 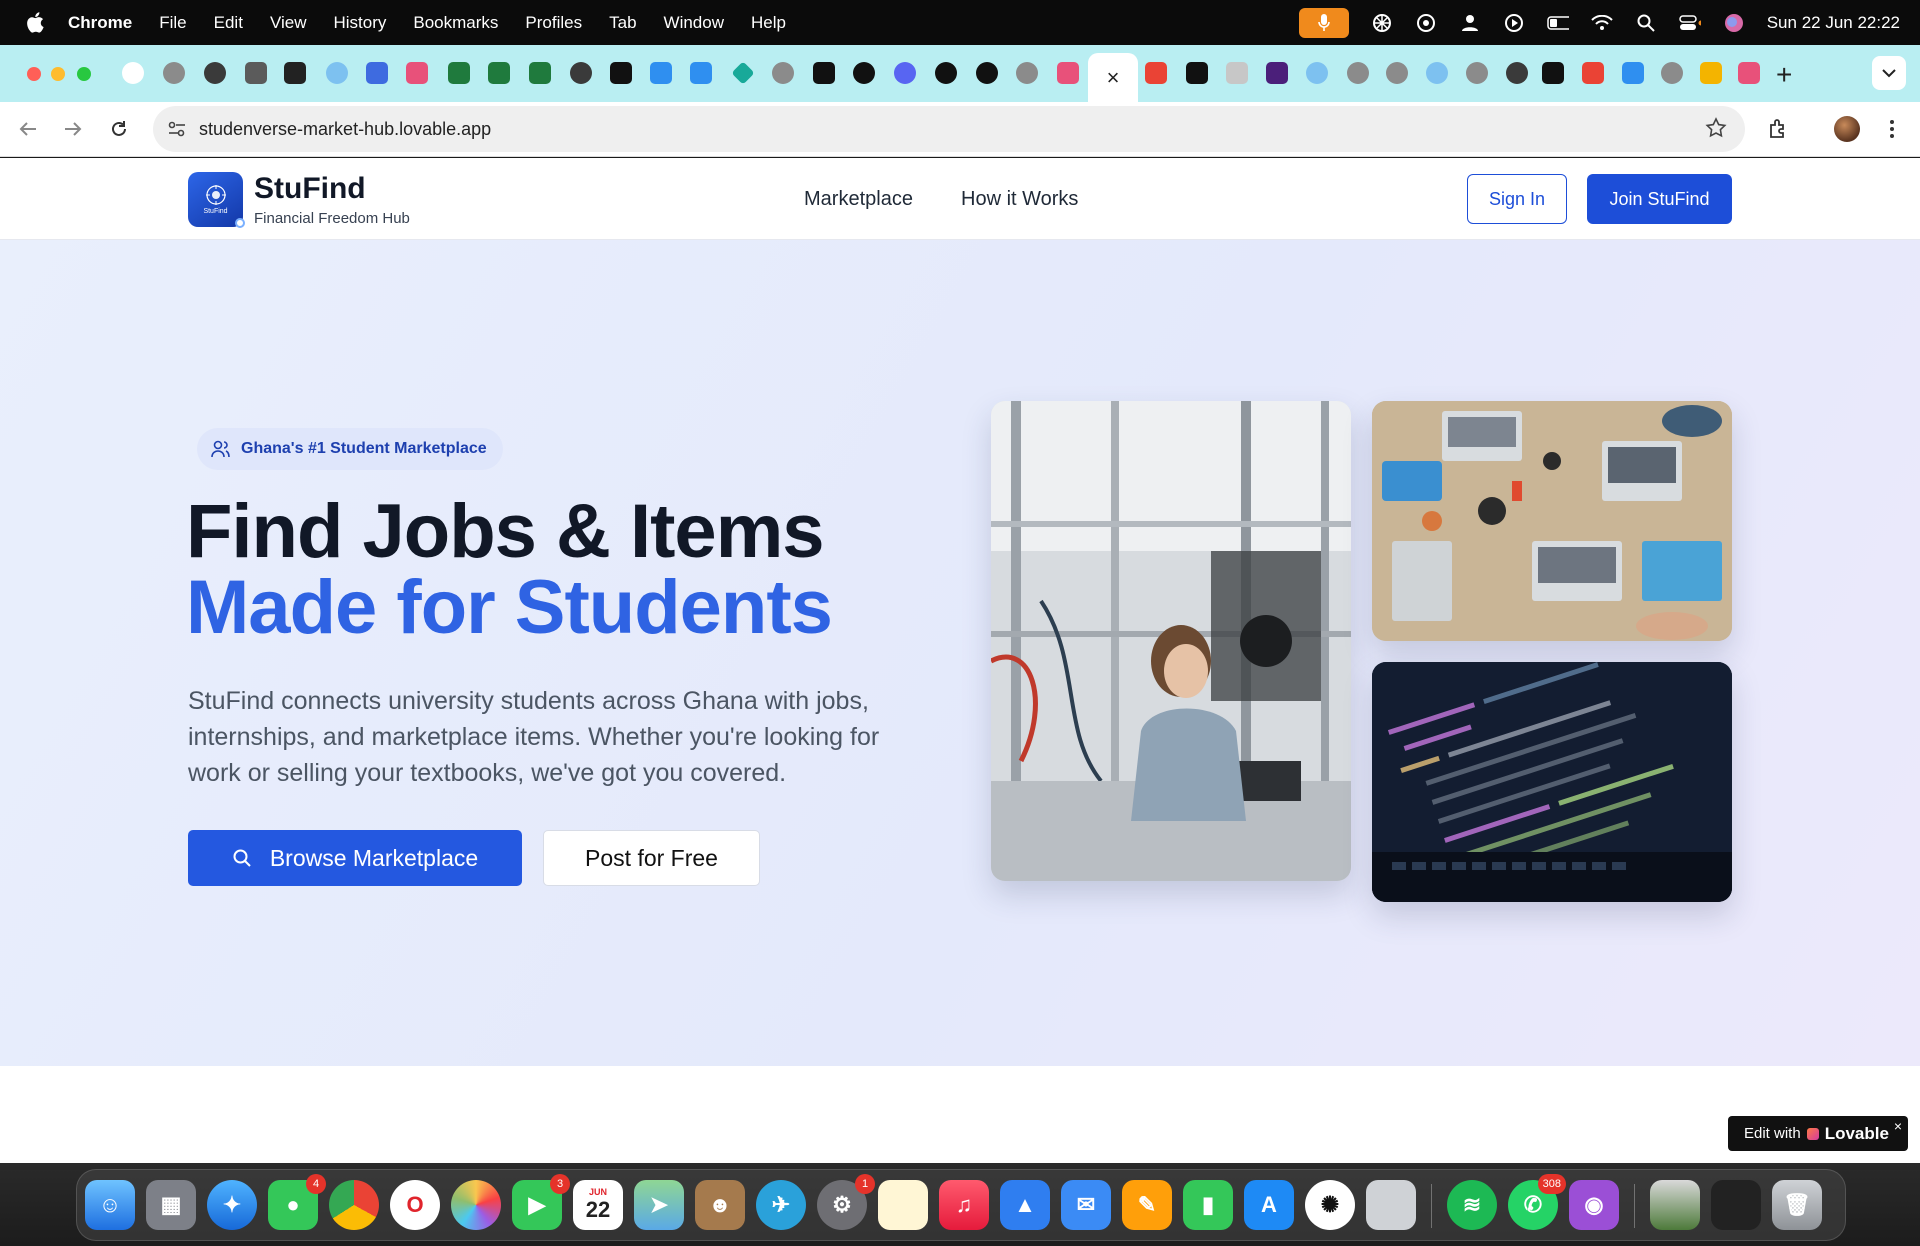 What do you see at coordinates (1514, 23) in the screenshot?
I see `play-icon` at bounding box center [1514, 23].